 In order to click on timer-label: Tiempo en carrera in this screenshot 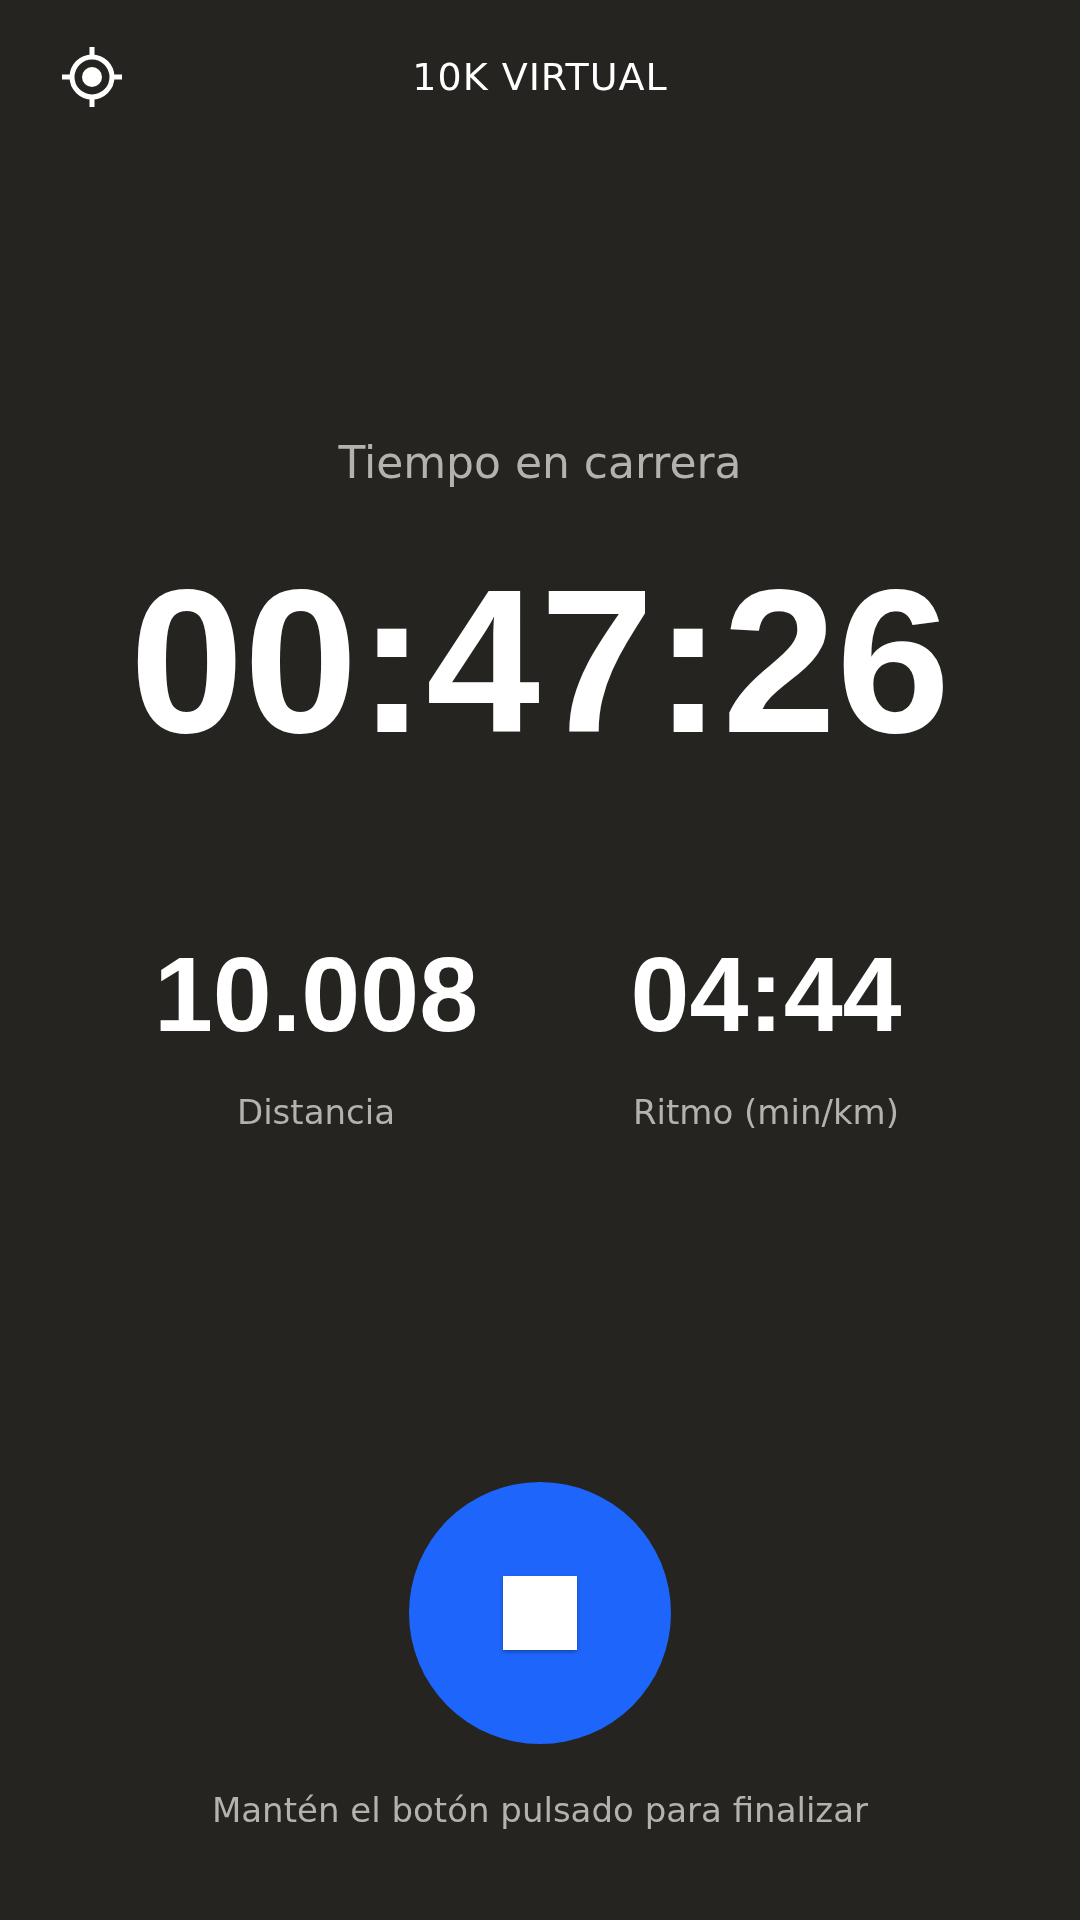, I will do `click(540, 463)`.